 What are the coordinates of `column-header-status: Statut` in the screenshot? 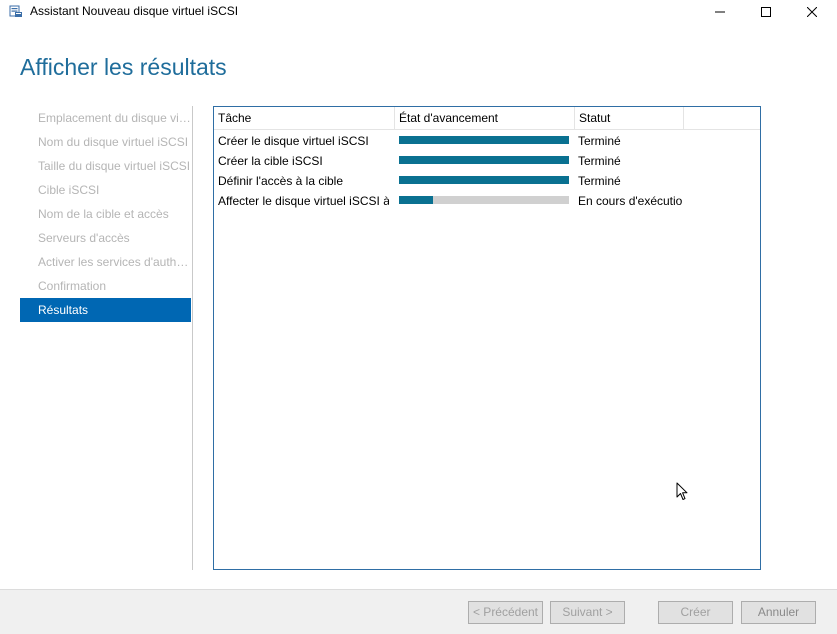 It's located at (629, 118).